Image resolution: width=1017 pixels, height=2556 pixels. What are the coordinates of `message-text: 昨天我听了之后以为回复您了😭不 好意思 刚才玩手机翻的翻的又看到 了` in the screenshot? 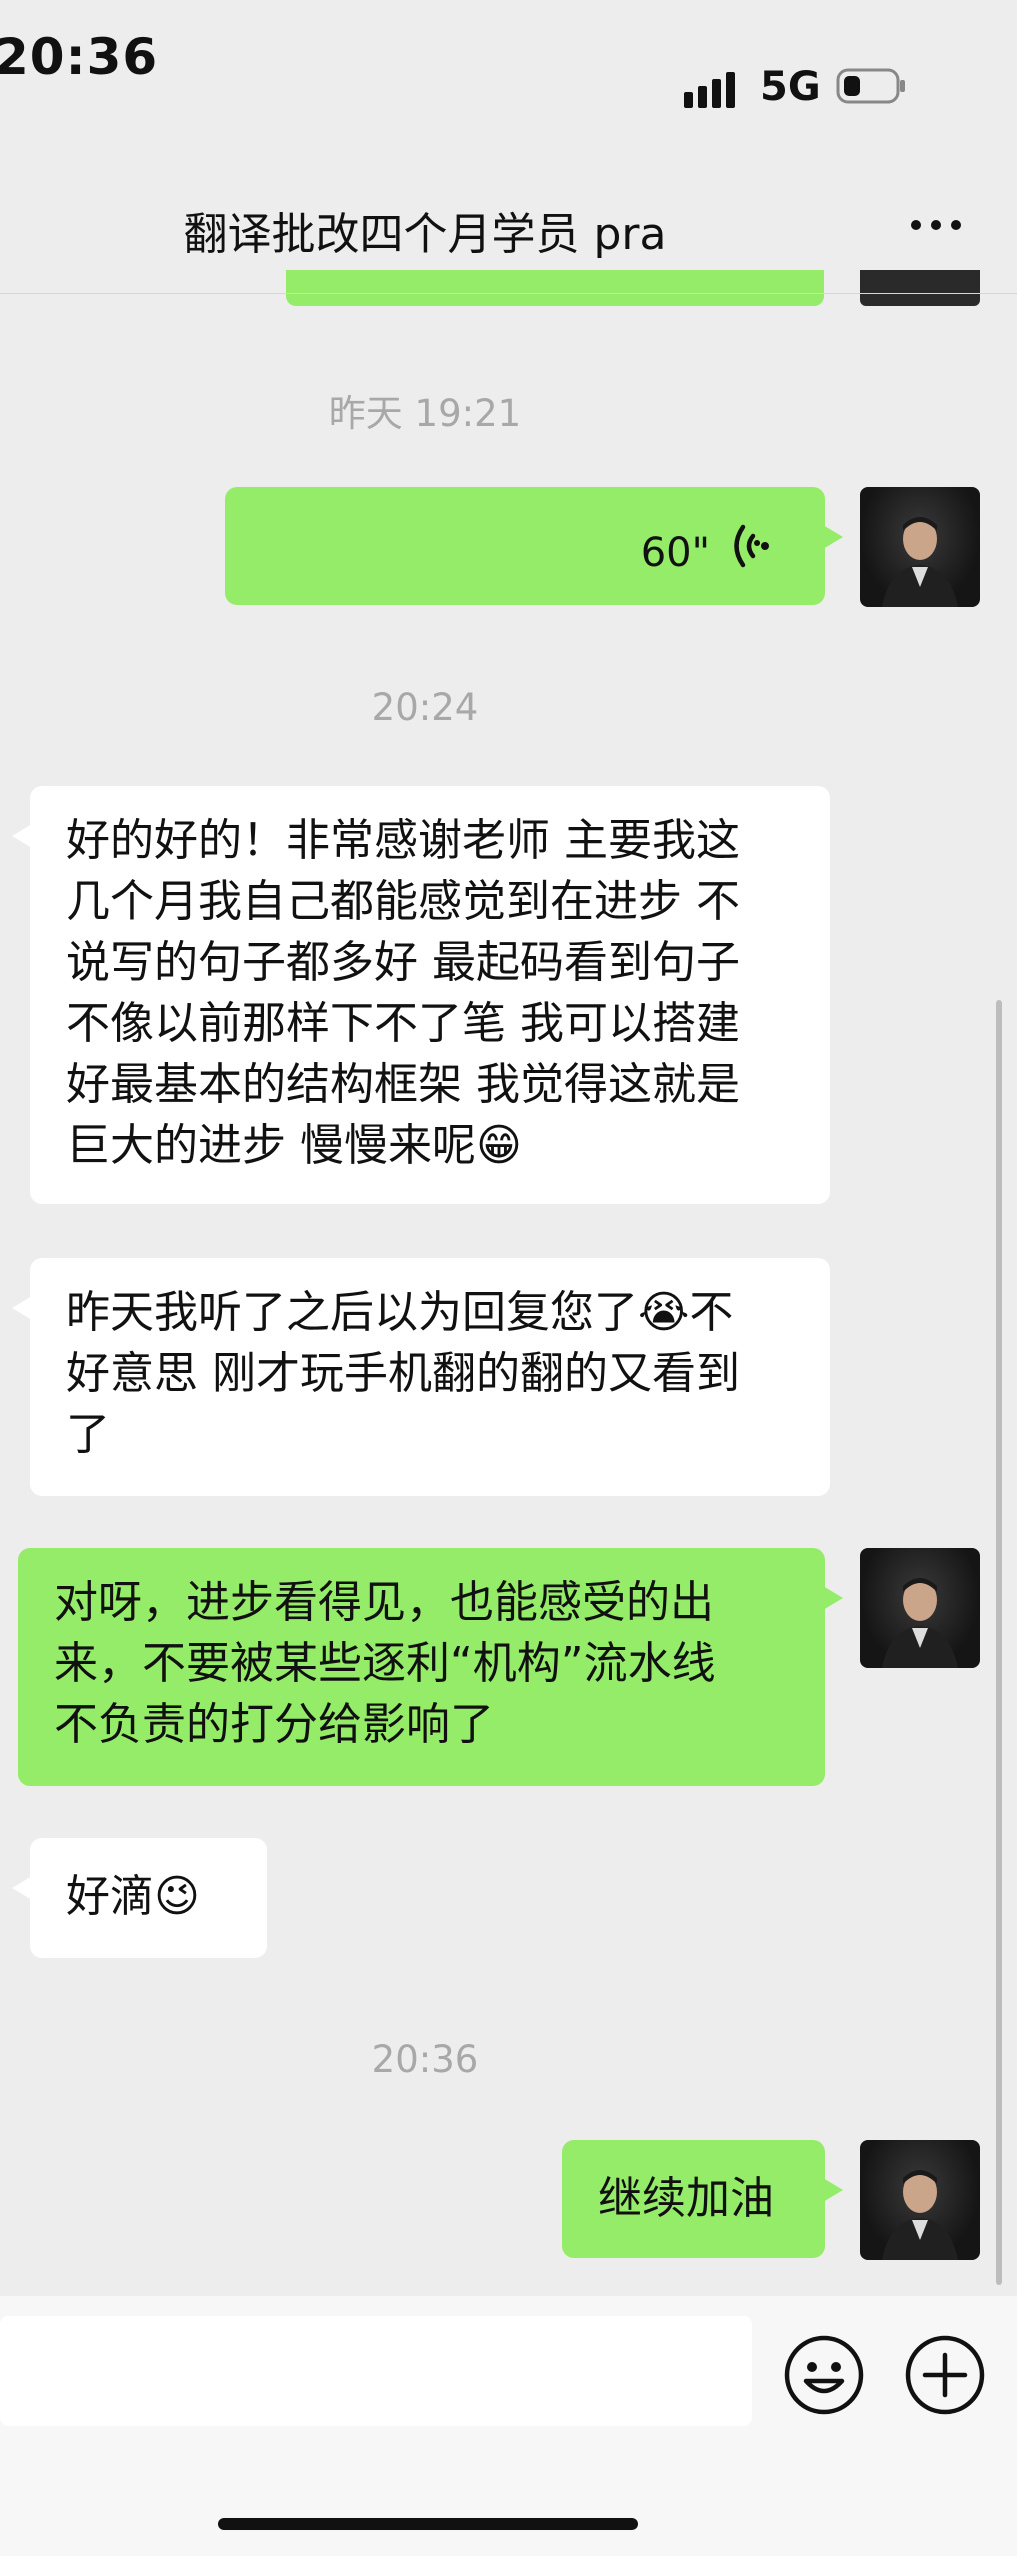 It's located at (403, 1373).